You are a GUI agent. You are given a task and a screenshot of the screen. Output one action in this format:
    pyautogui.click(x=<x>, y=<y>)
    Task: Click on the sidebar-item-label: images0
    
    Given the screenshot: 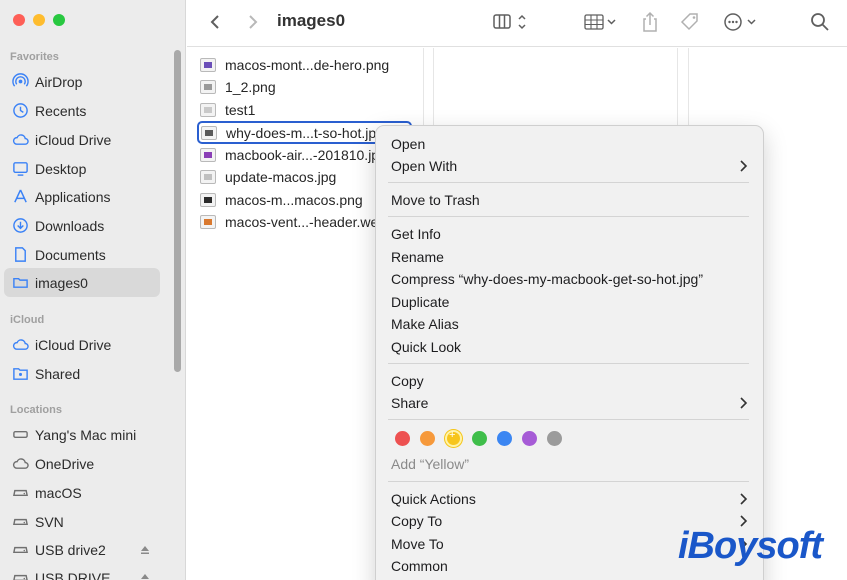 What is the action you would take?
    pyautogui.click(x=61, y=282)
    